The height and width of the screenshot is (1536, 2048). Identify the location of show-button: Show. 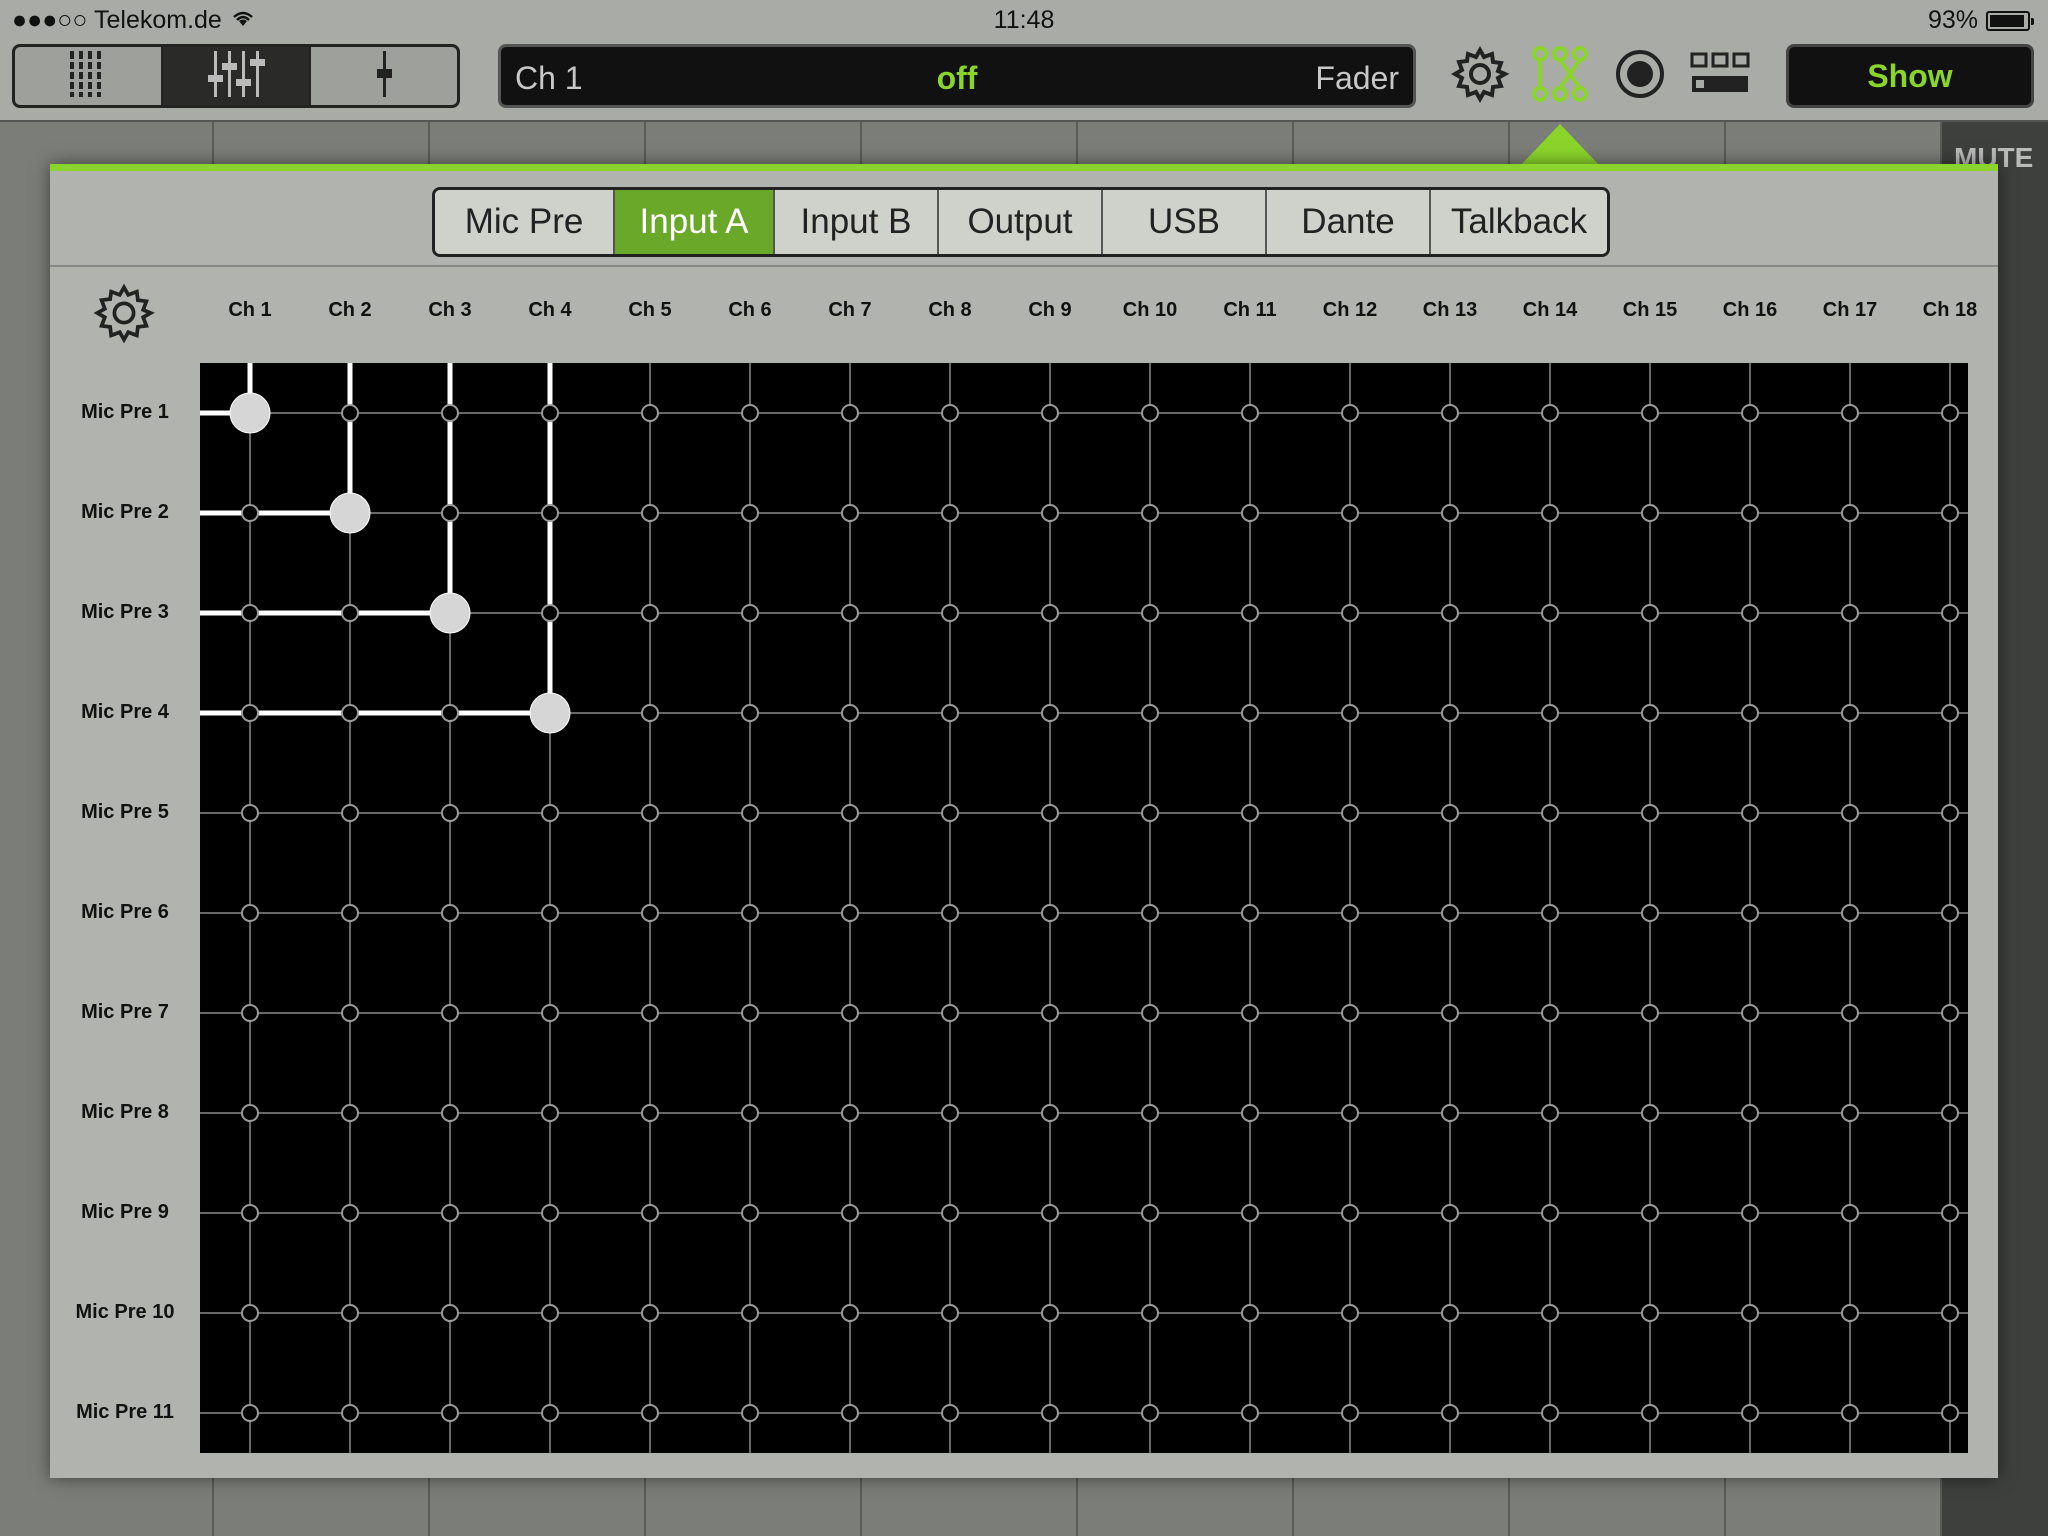
(1910, 76).